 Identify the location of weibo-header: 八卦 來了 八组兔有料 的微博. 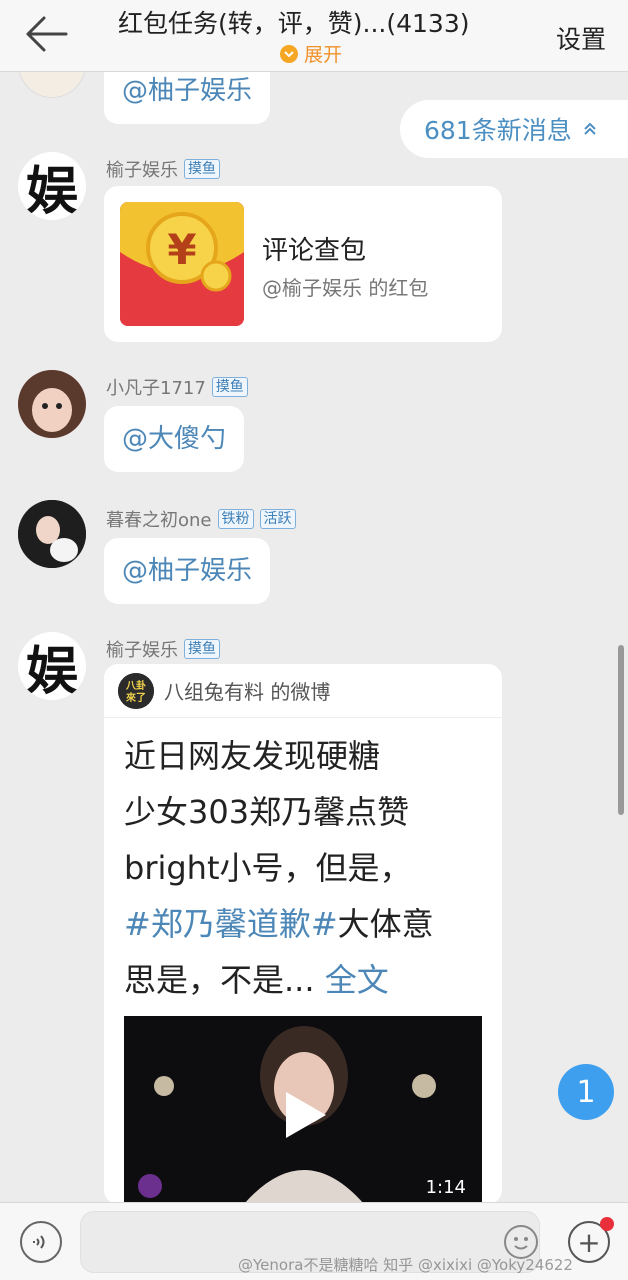
(303, 691).